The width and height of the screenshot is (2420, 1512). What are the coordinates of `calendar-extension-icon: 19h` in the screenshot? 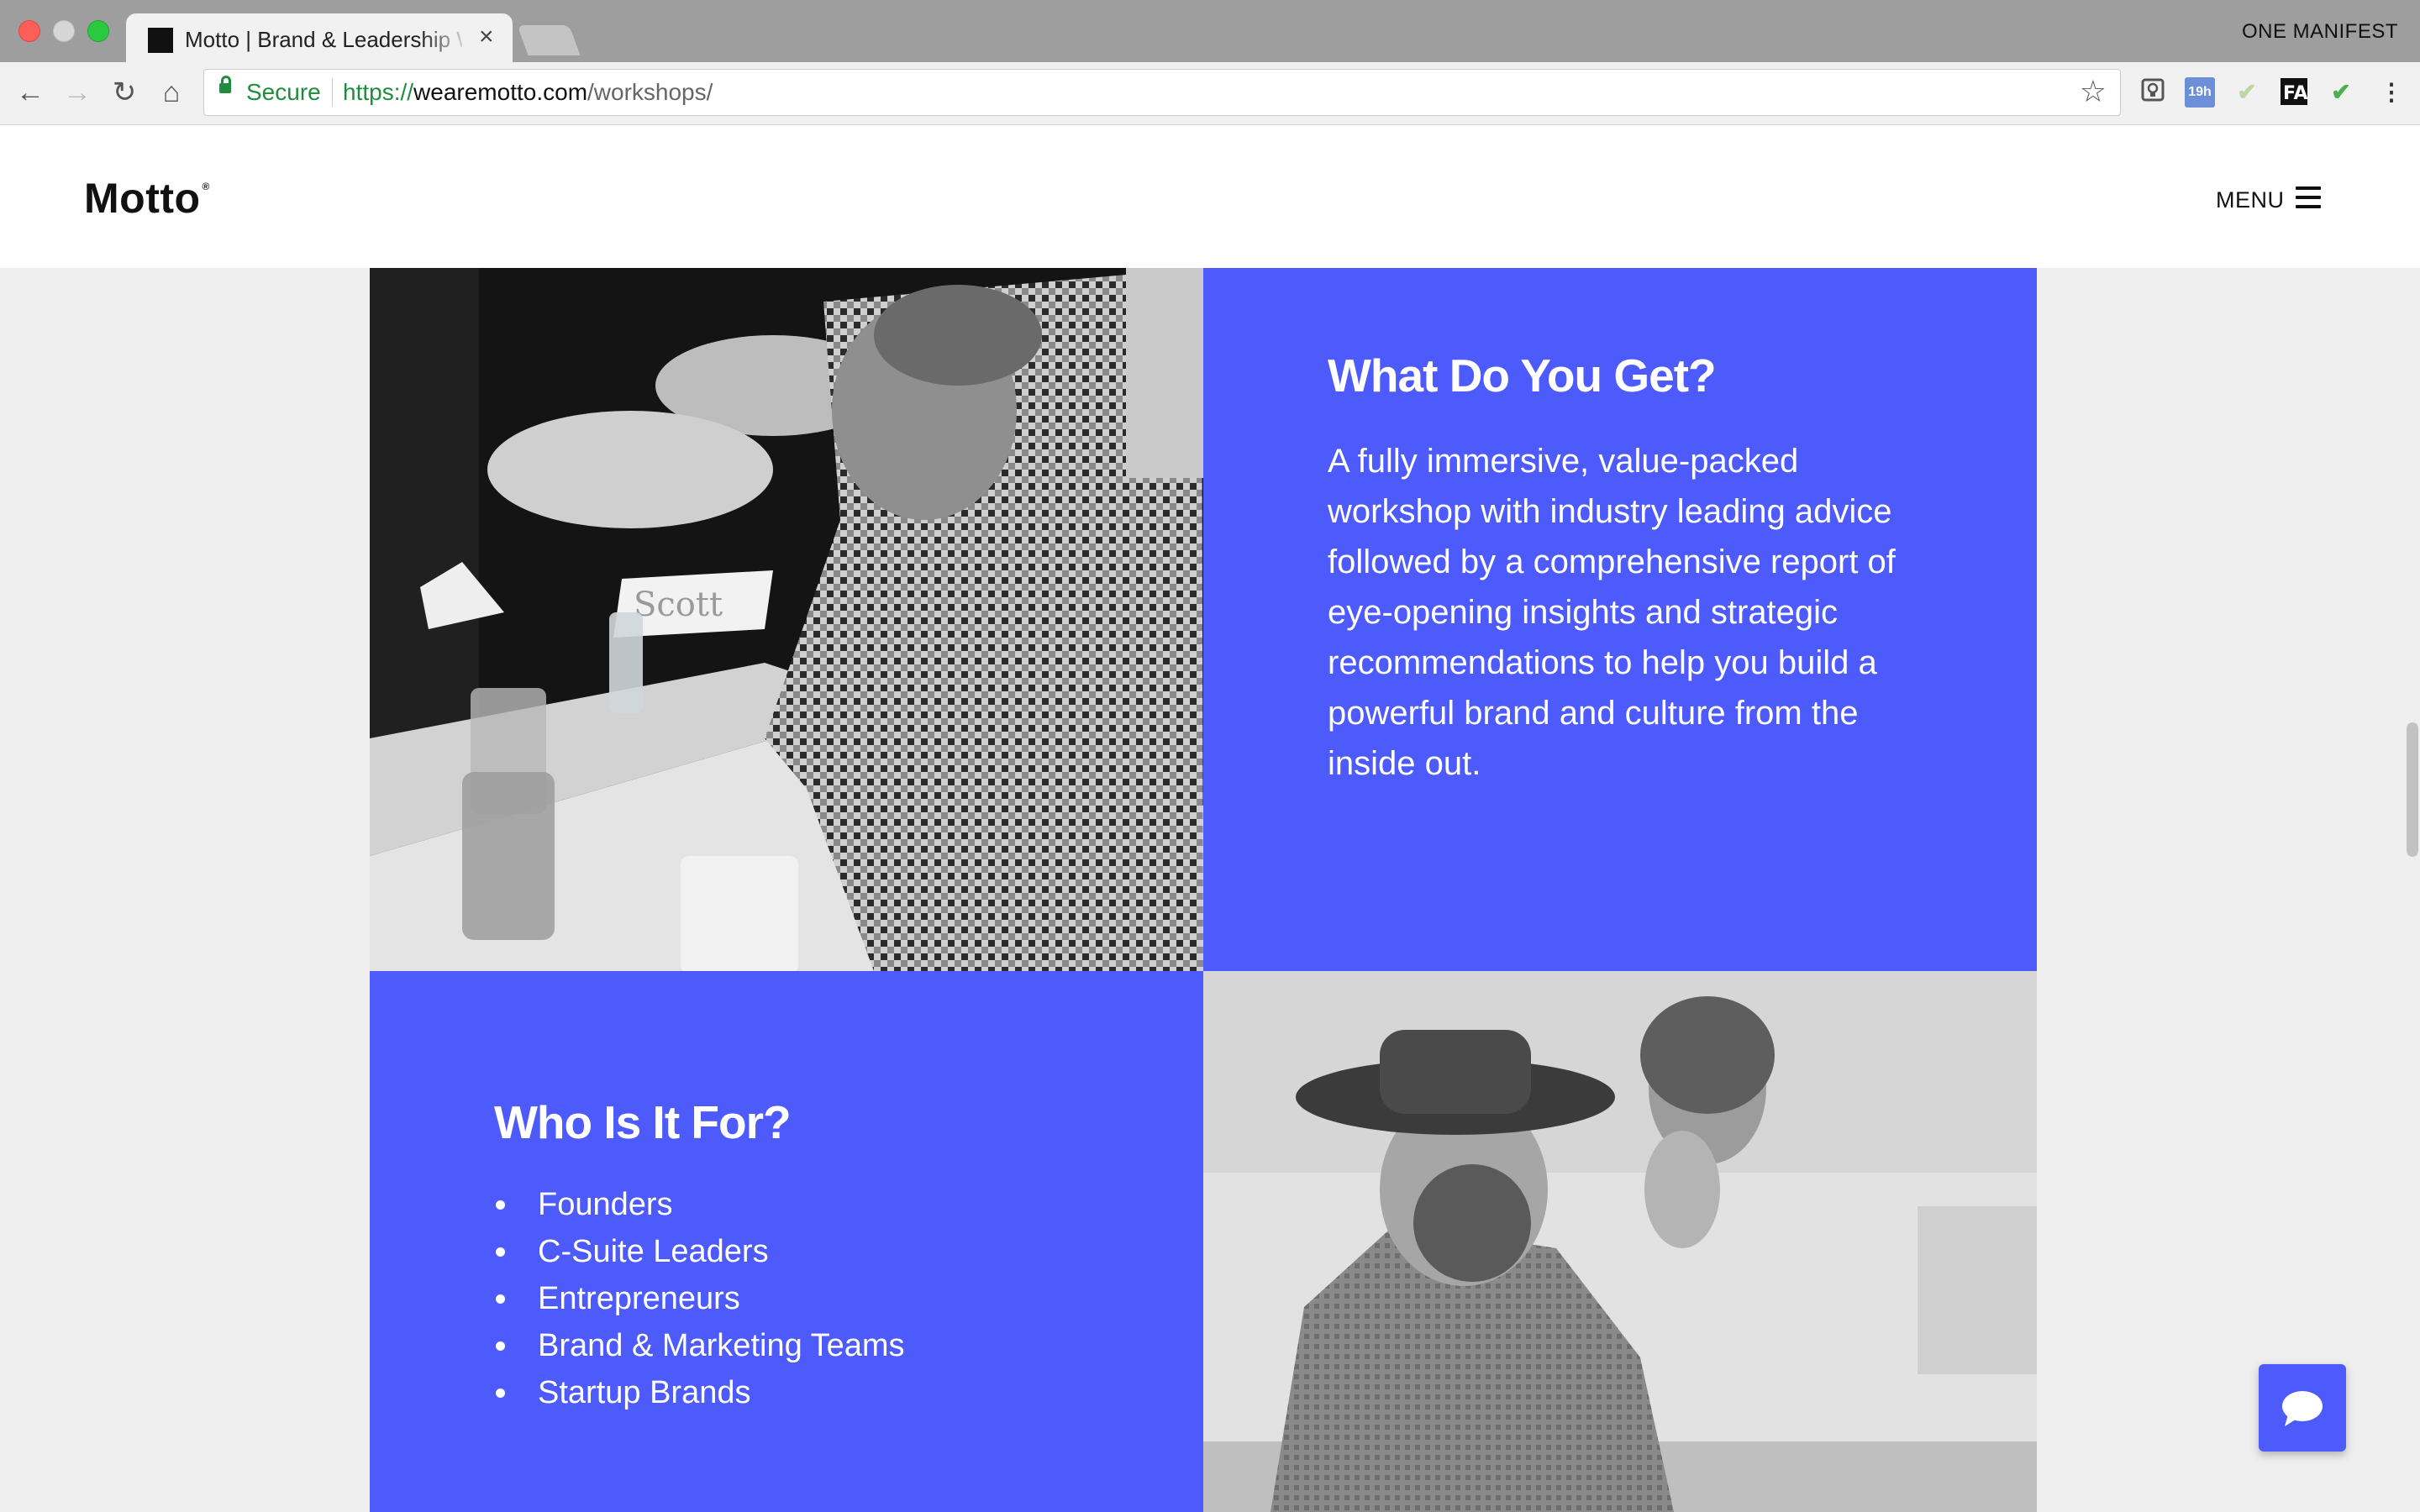 It's located at (2200, 92).